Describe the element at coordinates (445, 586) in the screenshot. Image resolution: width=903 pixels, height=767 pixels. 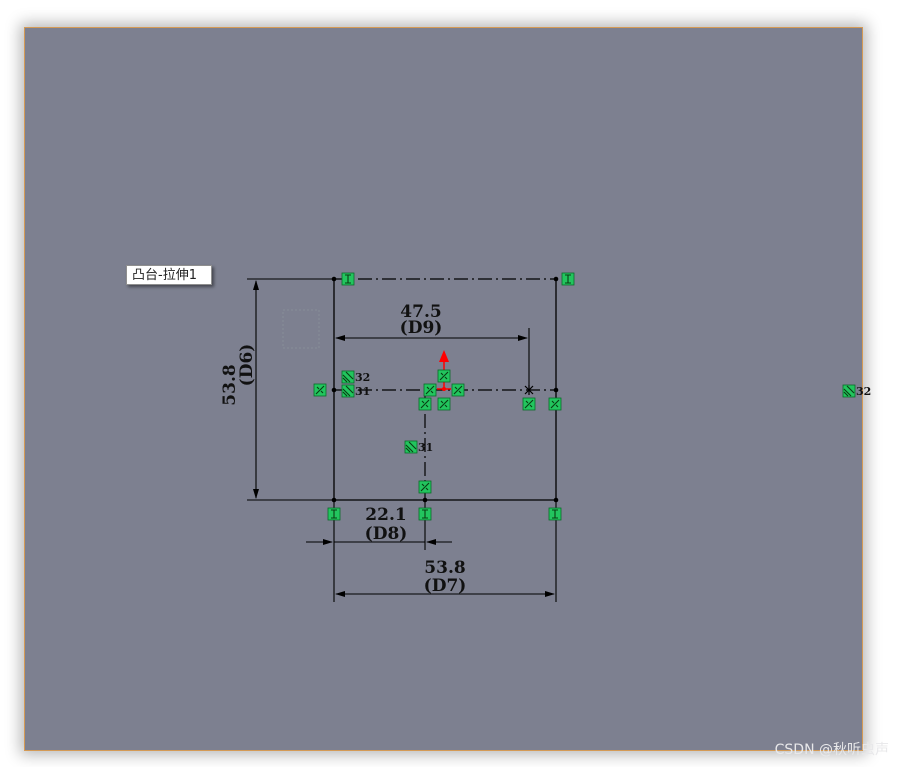
I see `dimension-d7-name: (D7)` at that location.